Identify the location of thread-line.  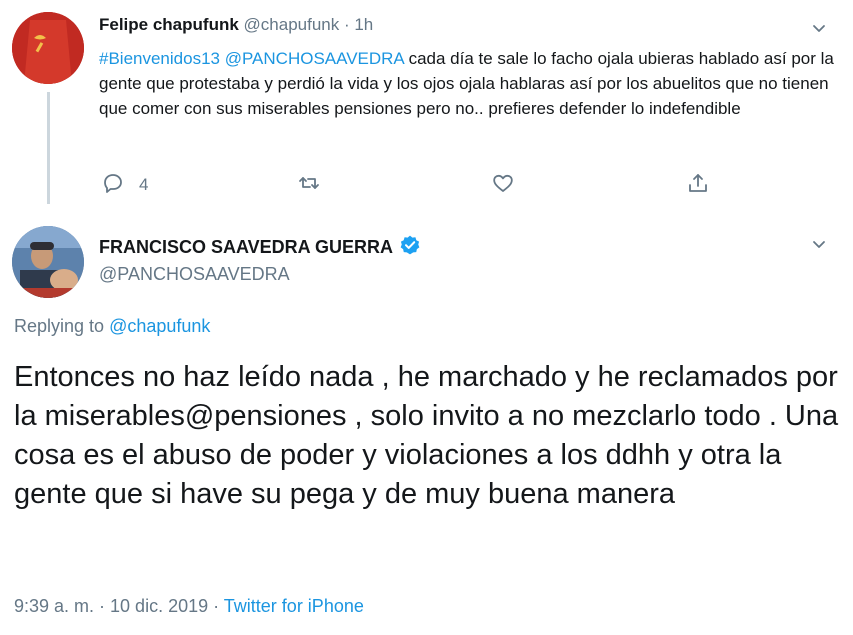
(48, 148).